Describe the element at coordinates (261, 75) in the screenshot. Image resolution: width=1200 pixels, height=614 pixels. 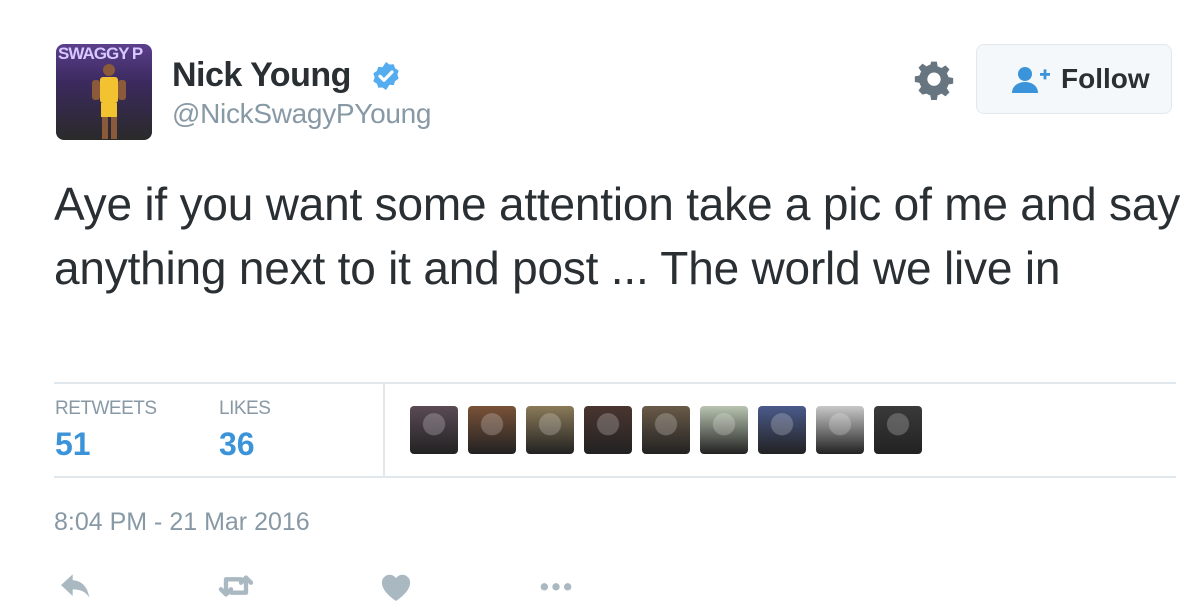
I see `author-name: Nick Young` at that location.